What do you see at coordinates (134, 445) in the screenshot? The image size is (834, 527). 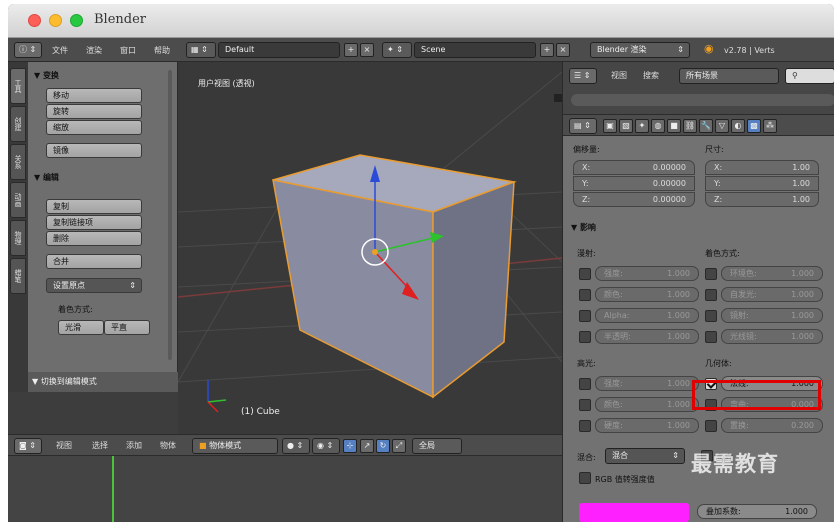 I see `menu-add: 添加` at bounding box center [134, 445].